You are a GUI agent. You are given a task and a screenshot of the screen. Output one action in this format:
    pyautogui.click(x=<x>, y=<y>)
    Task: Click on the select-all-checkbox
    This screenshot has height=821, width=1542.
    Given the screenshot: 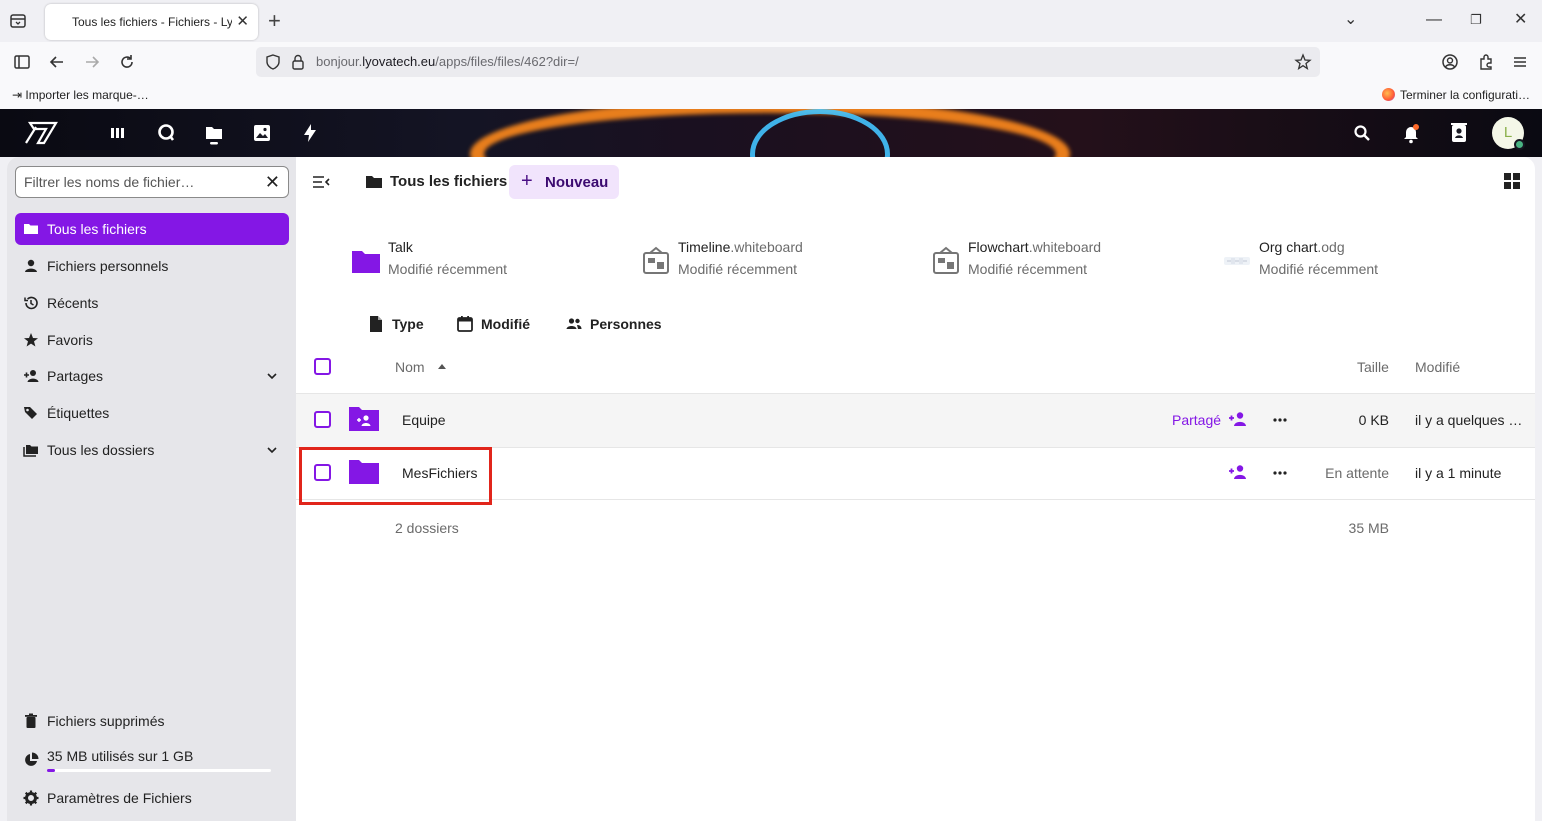 What is the action you would take?
    pyautogui.click(x=322, y=366)
    